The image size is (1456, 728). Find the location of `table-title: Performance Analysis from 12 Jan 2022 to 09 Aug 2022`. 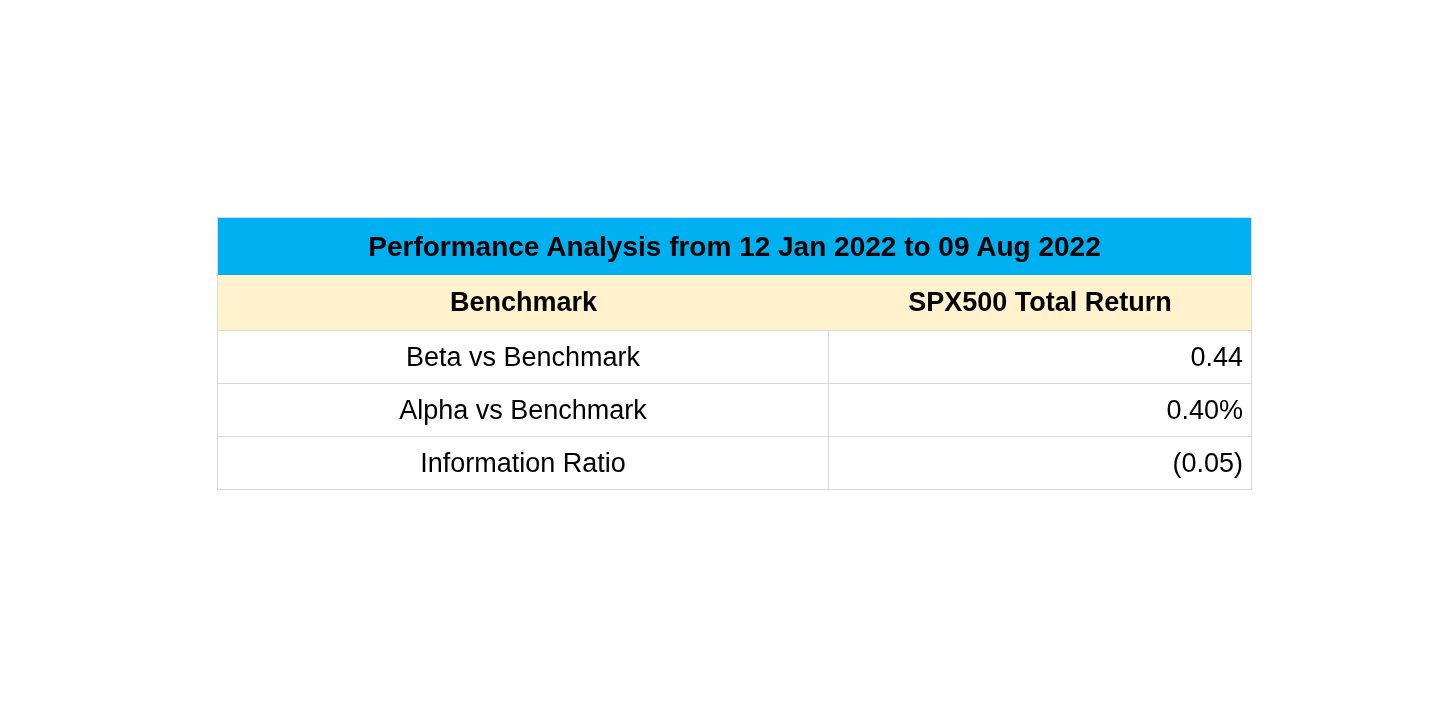

table-title: Performance Analysis from 12 Jan 2022 to 09 Aug 2022 is located at coordinates (734, 246).